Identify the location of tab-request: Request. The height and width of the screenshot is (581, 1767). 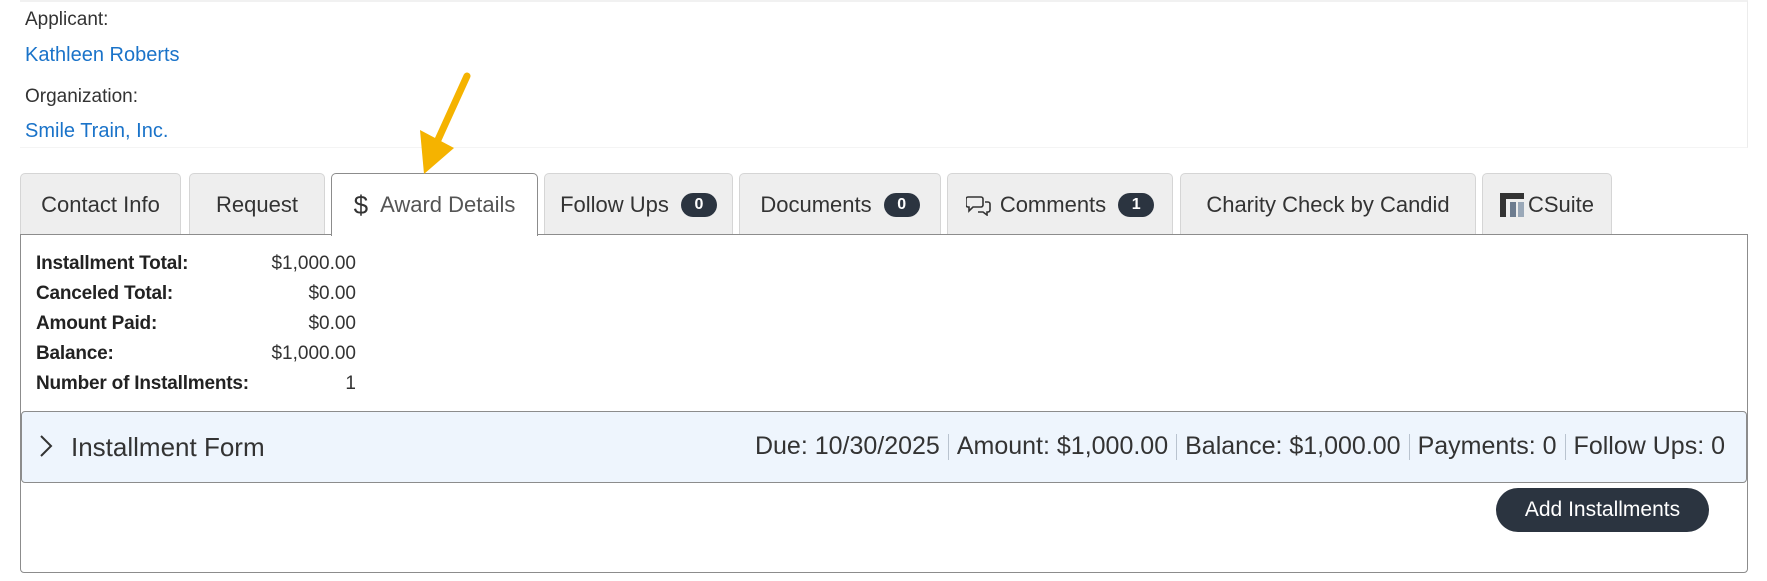
(257, 204).